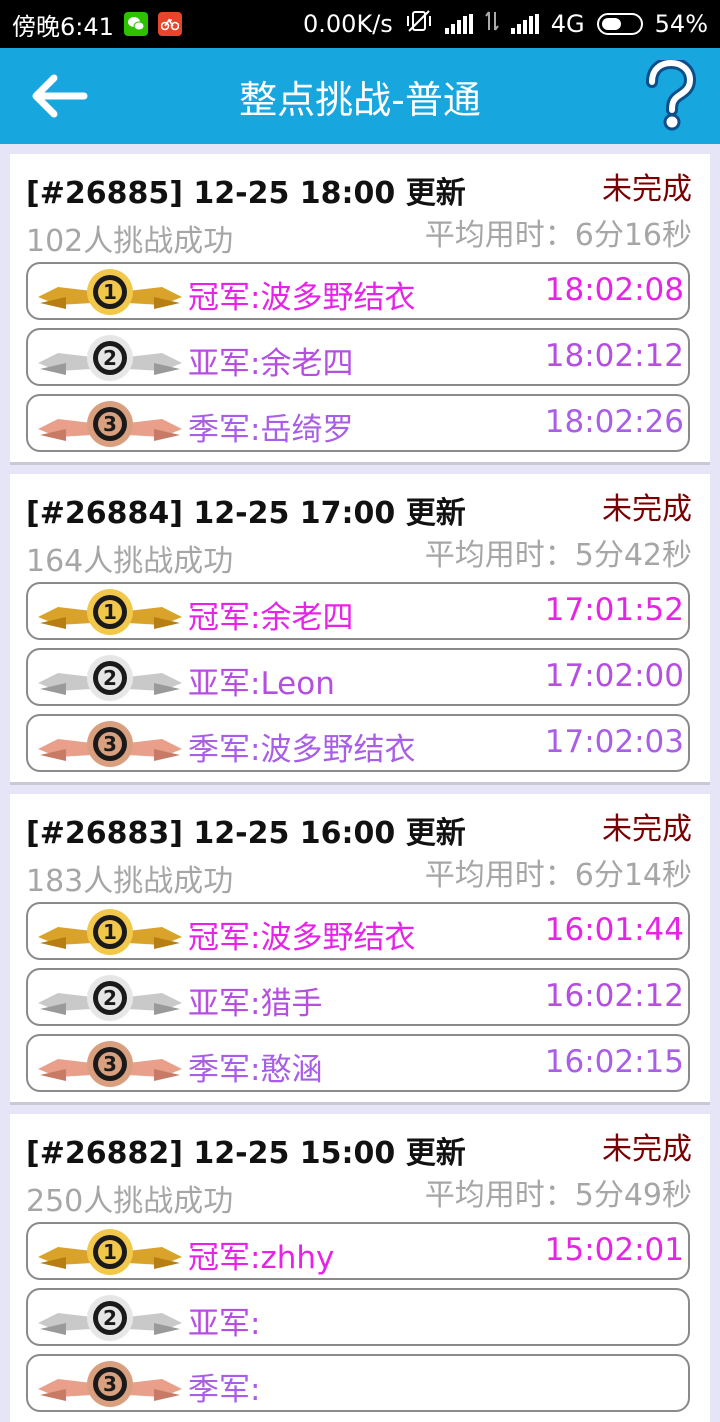 Image resolution: width=720 pixels, height=1422 pixels. What do you see at coordinates (358, 357) in the screenshot?
I see `rank-row-runner-up: 2 亚军:余老四 18:02:12` at bounding box center [358, 357].